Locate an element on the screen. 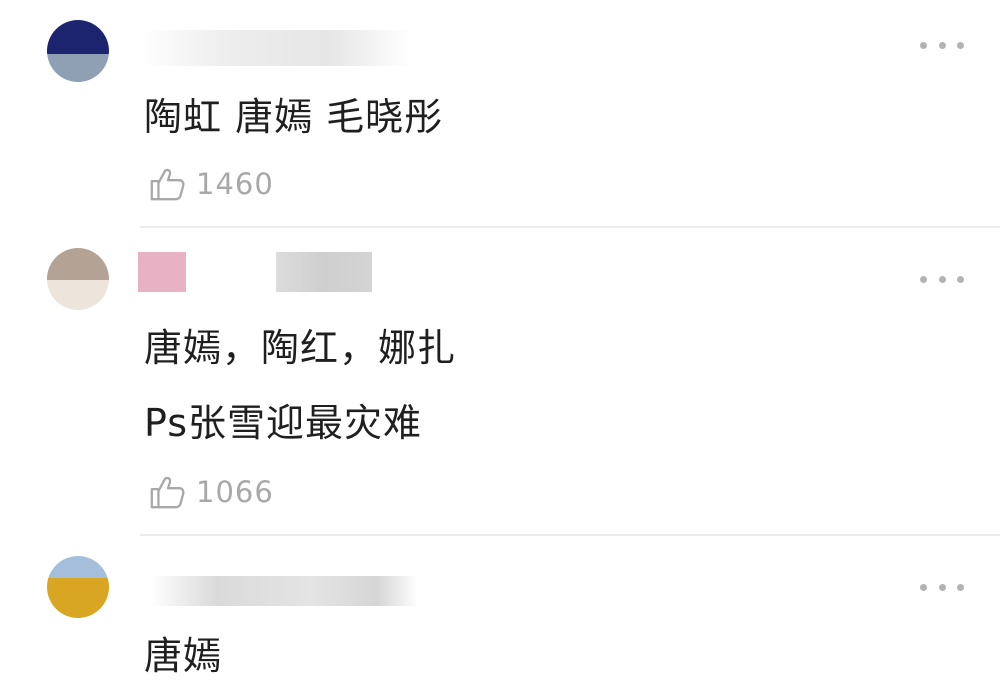 This screenshot has width=1000, height=698. like-button: 1066 is located at coordinates (211, 492).